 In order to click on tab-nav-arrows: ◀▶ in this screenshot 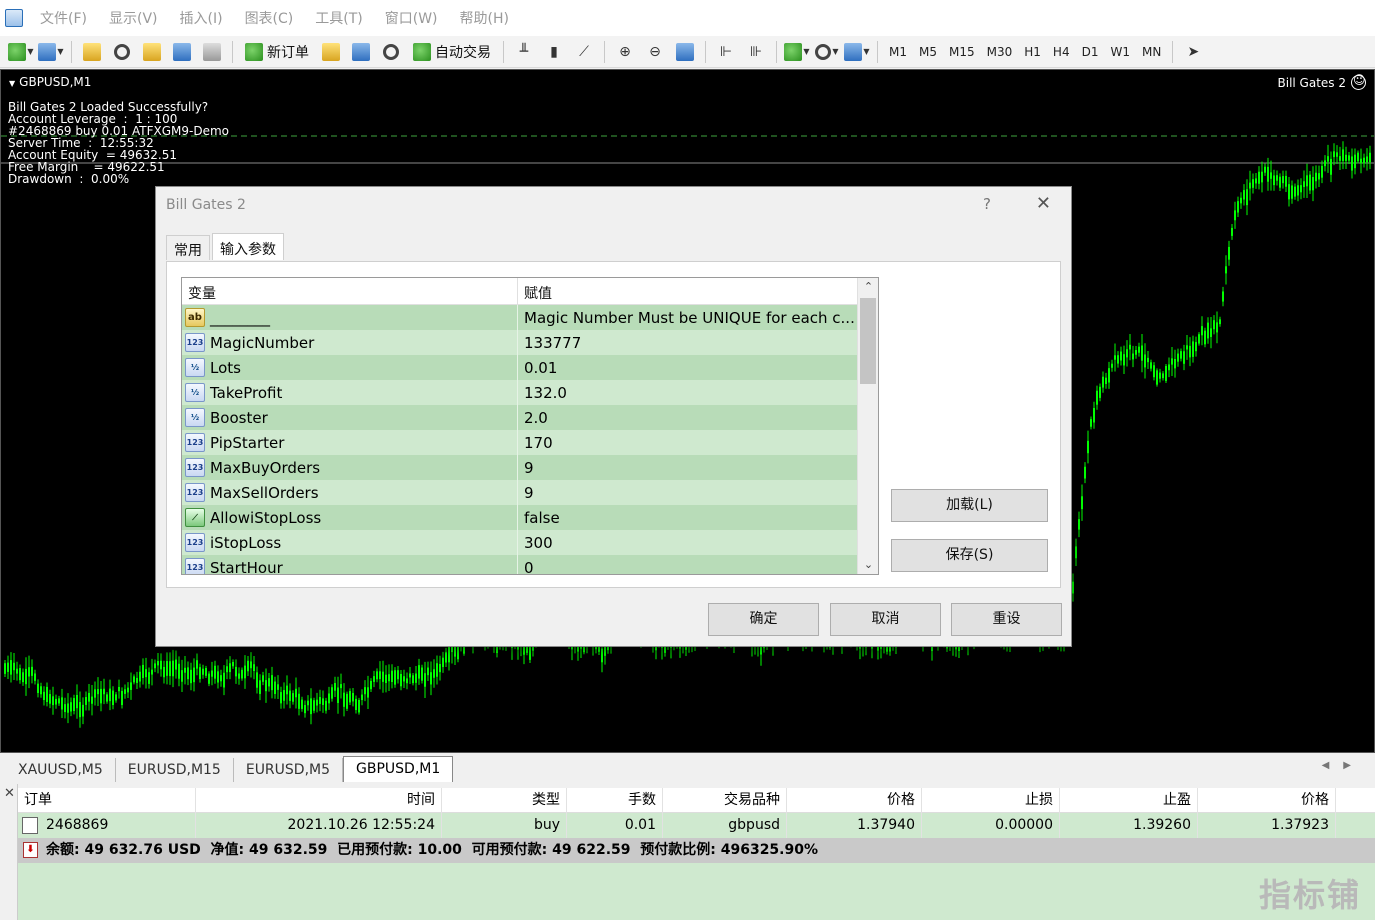, I will do `click(1343, 765)`.